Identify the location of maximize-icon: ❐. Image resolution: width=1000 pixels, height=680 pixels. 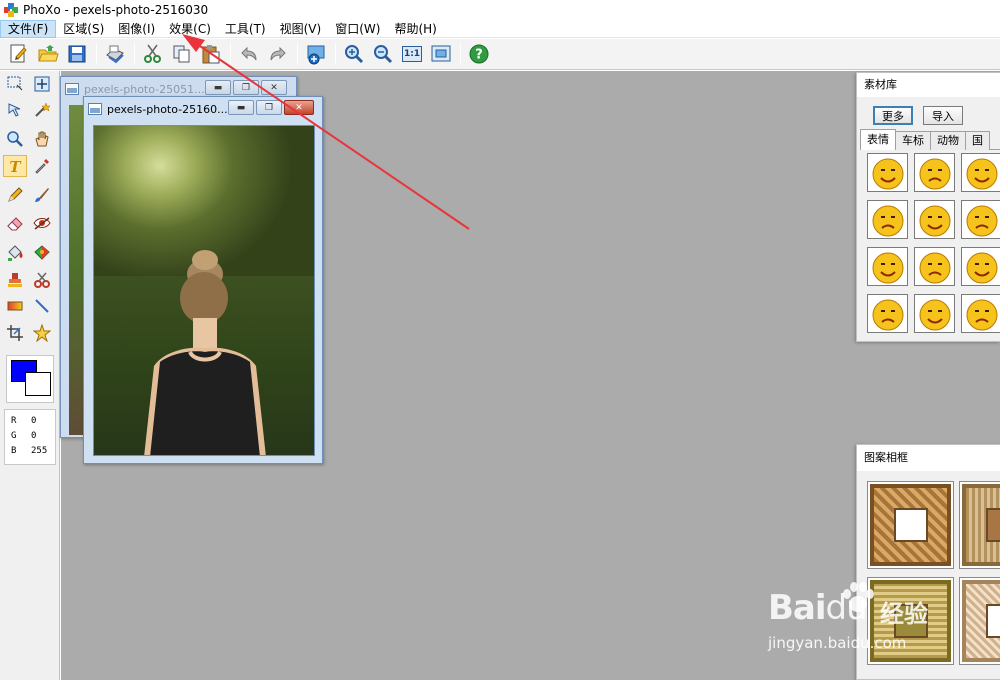
(269, 107).